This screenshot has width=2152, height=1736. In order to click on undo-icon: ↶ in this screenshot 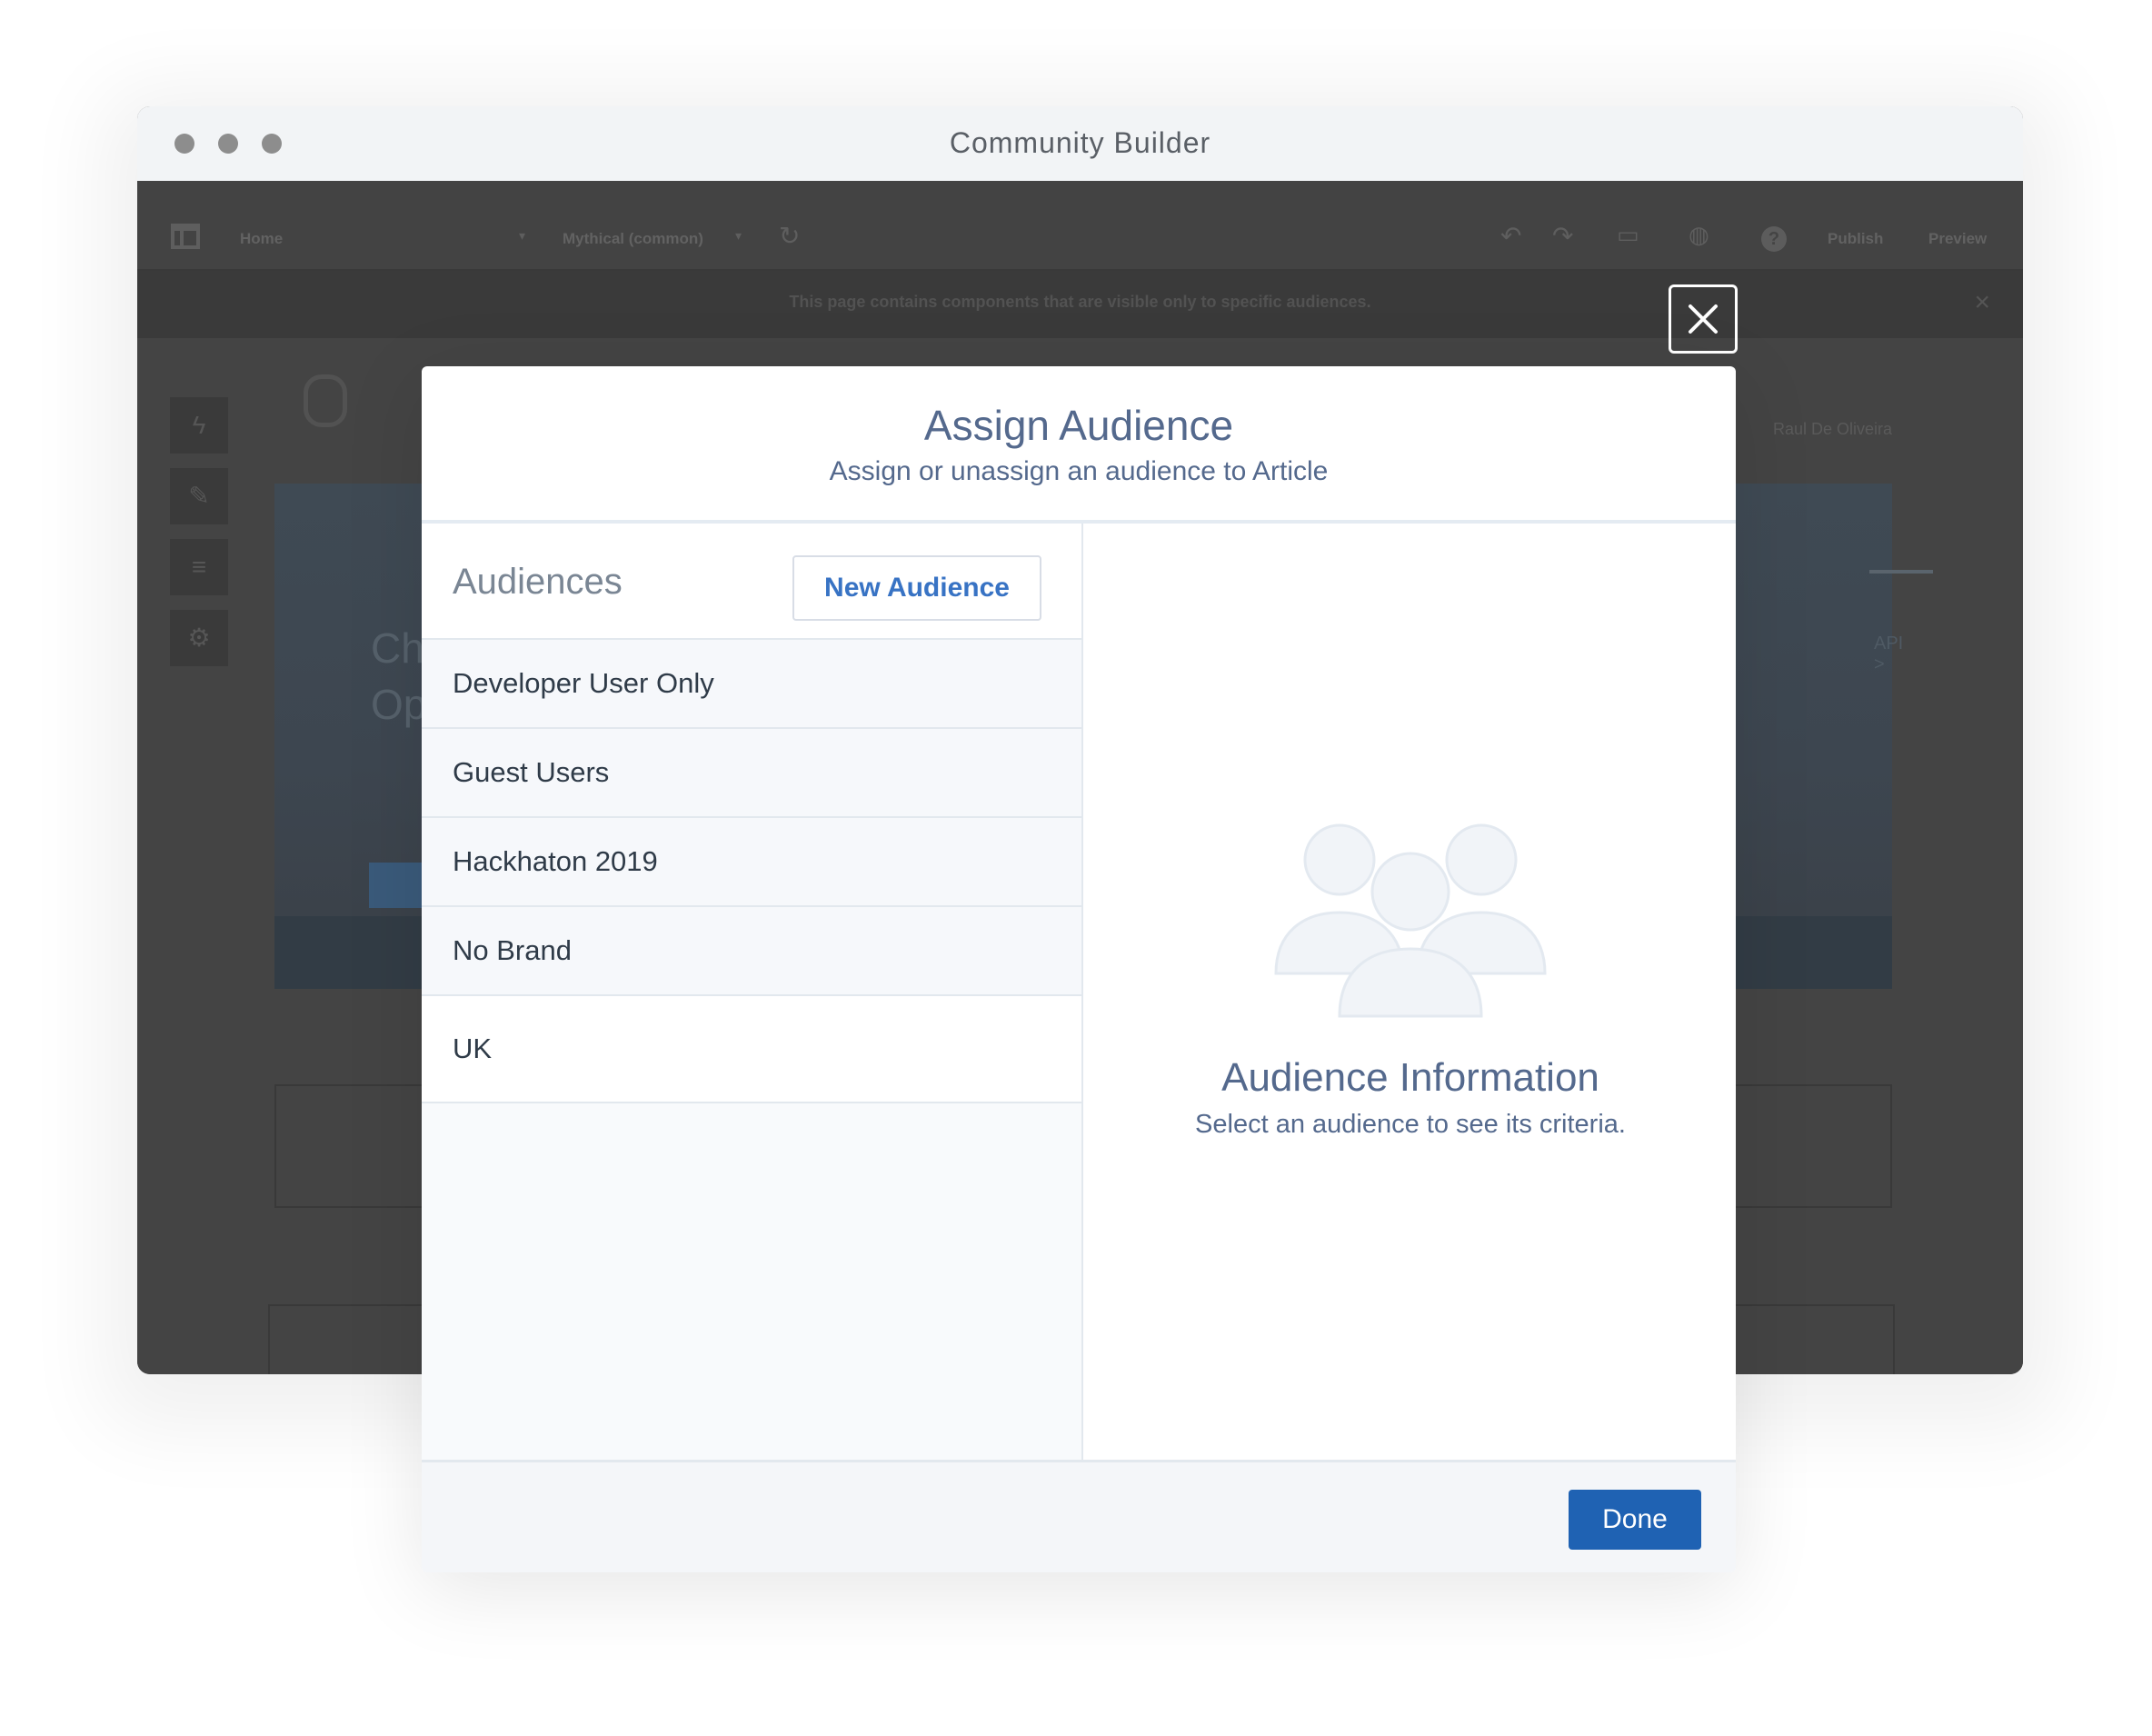, I will do `click(1510, 236)`.